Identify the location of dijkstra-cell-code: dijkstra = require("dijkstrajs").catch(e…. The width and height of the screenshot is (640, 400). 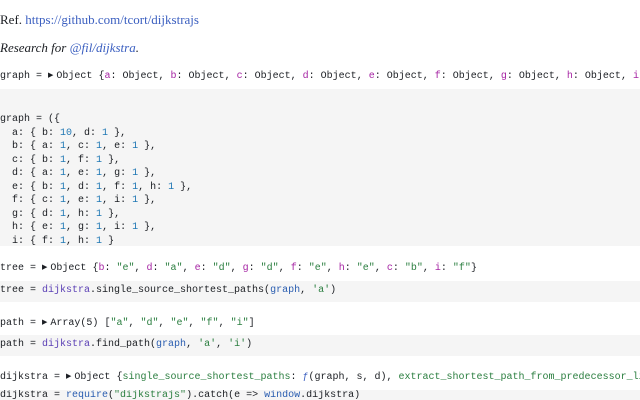
(180, 395).